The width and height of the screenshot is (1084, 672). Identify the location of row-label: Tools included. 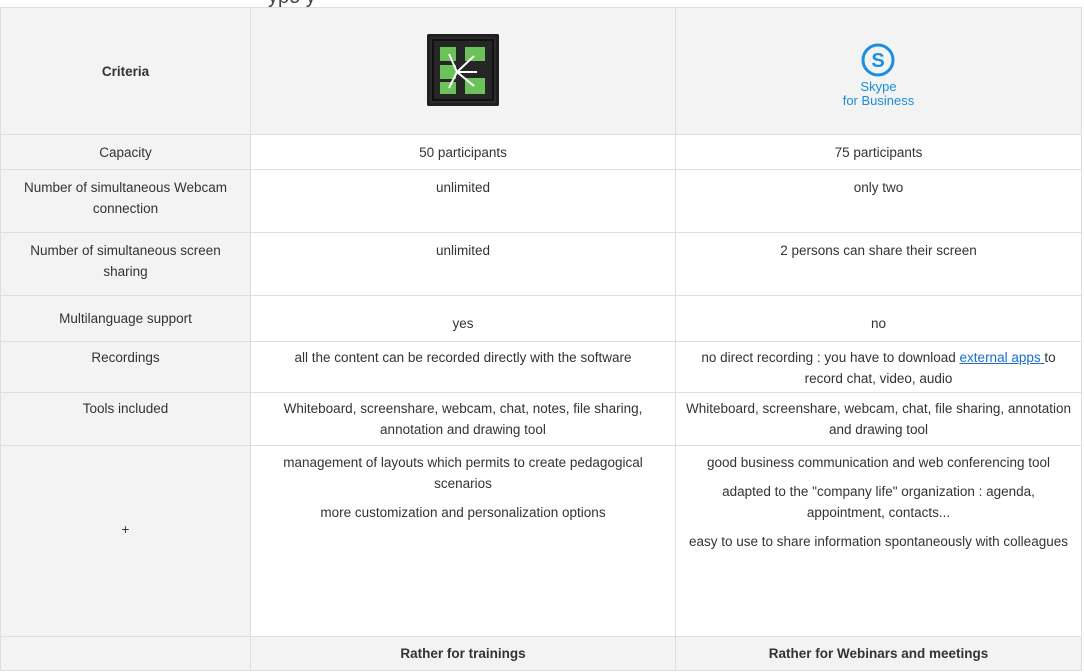
(125, 419).